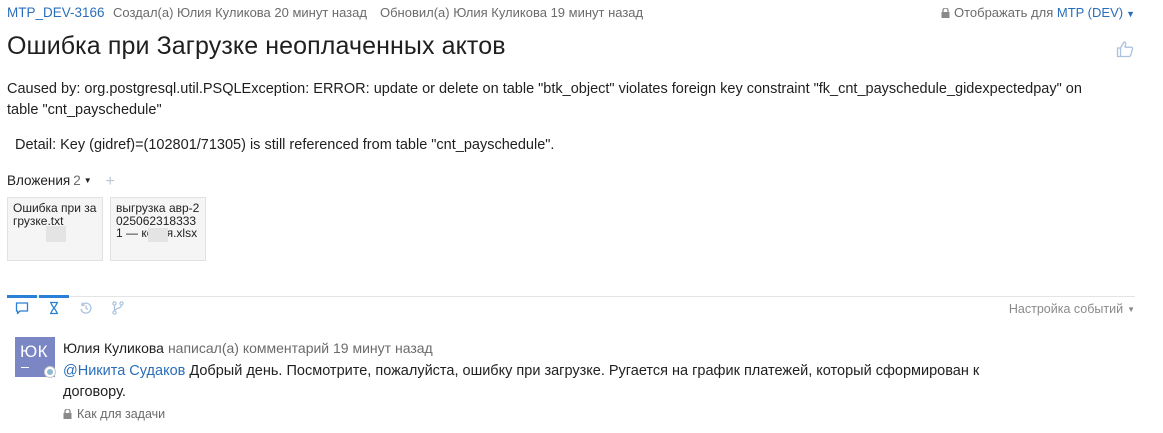 The image size is (1163, 433). I want to click on branch-icon, so click(118, 308).